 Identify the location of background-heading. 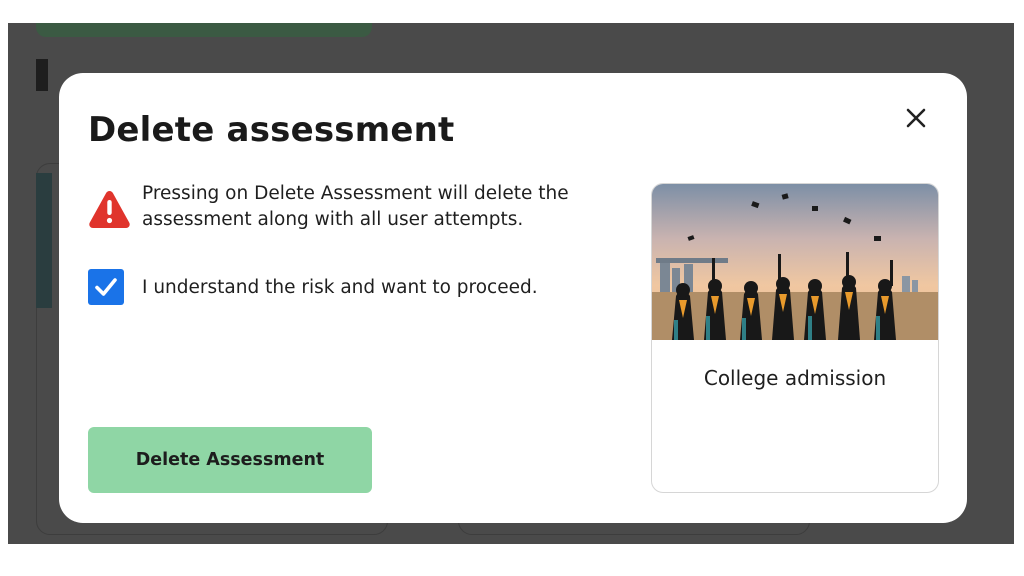
(42, 75).